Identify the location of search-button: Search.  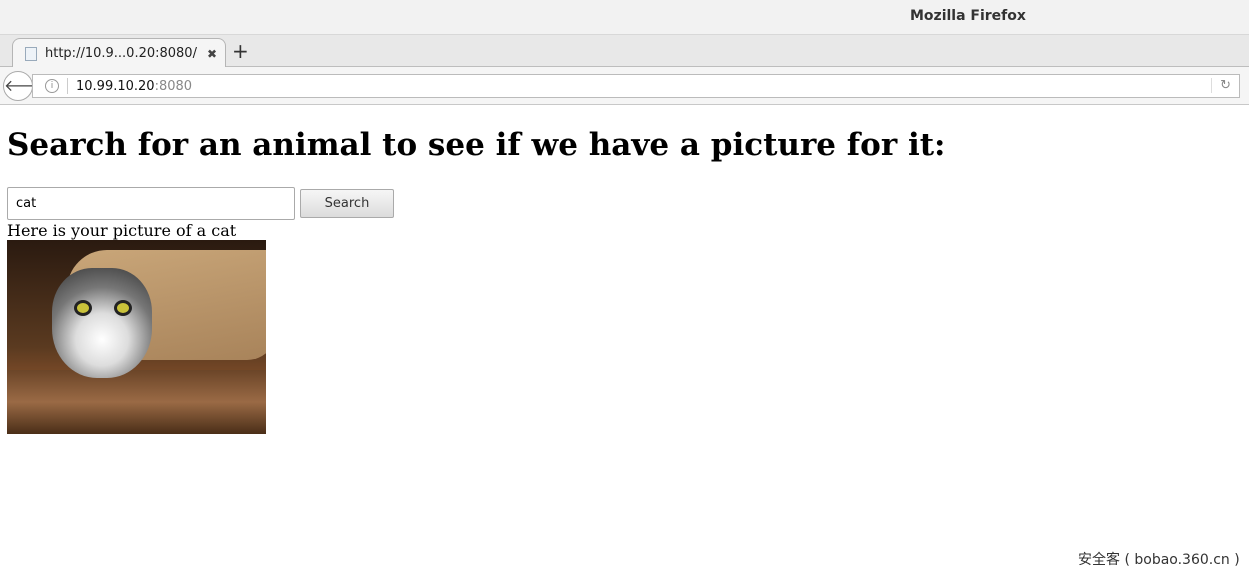
(347, 203).